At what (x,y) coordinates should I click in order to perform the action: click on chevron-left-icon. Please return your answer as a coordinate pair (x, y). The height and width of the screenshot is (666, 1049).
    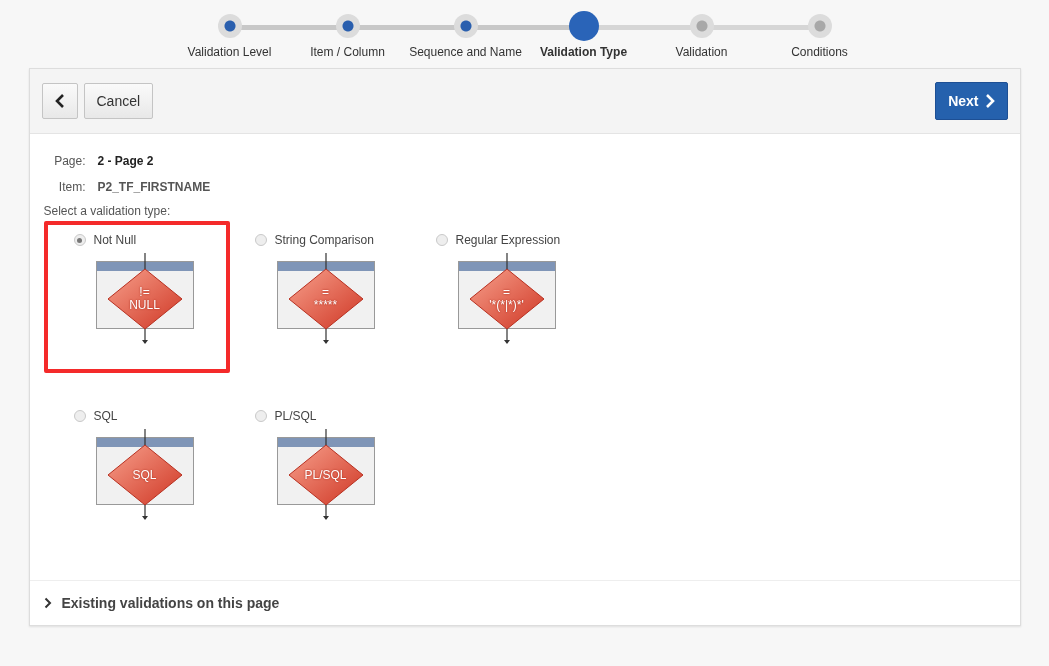
    Looking at the image, I should click on (59, 101).